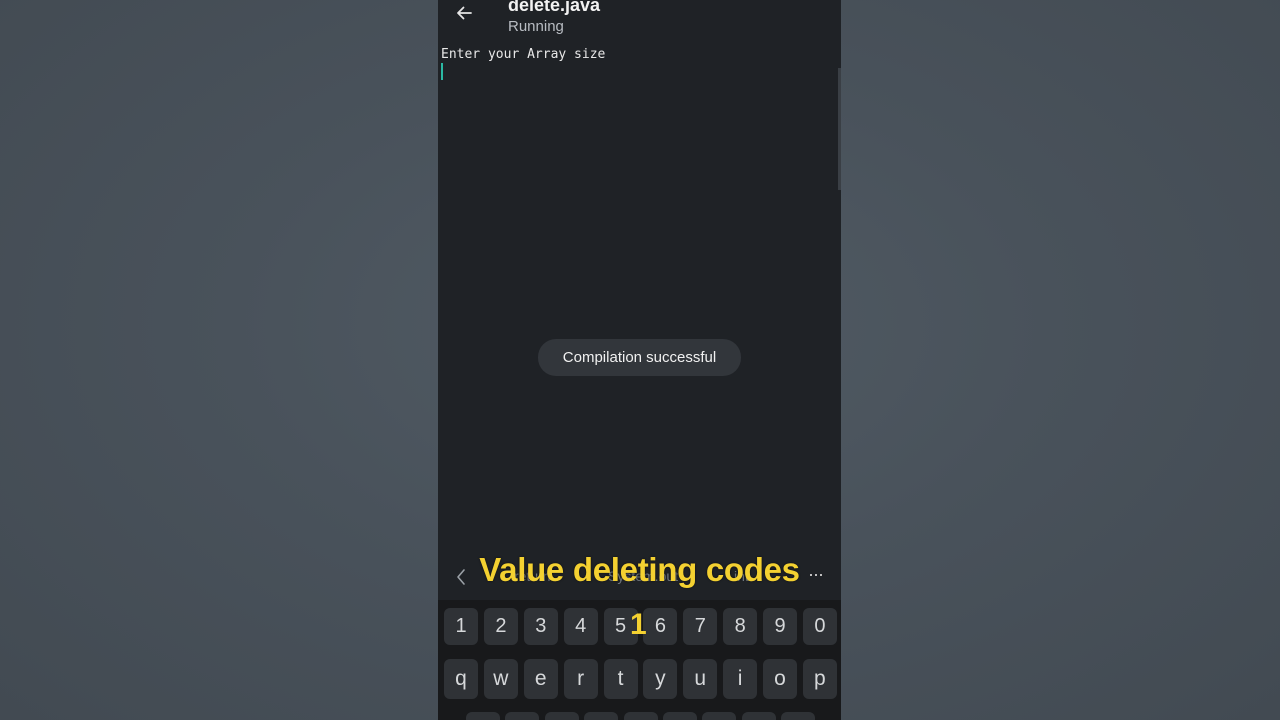  What do you see at coordinates (640, 679) in the screenshot?
I see `letter-row: q w e r t y u i o p` at bounding box center [640, 679].